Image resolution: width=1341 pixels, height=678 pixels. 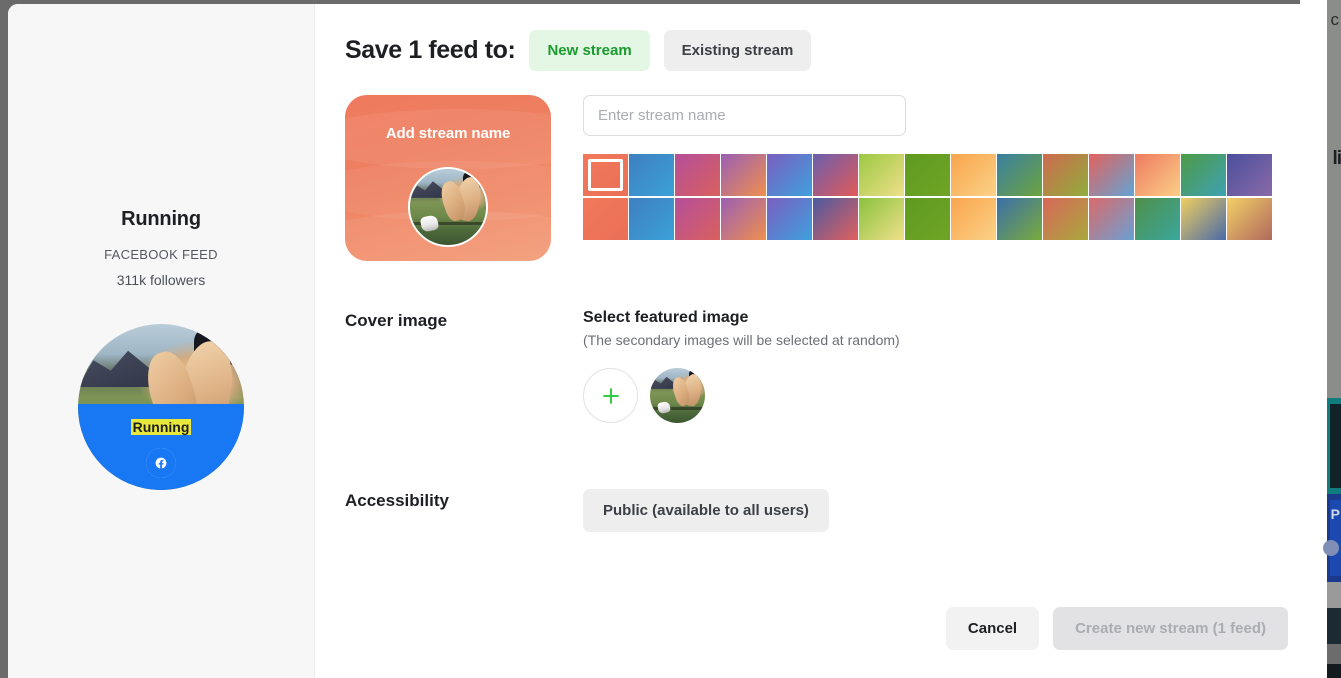 What do you see at coordinates (161, 426) in the screenshot?
I see `avatar-name-highlight: Running` at bounding box center [161, 426].